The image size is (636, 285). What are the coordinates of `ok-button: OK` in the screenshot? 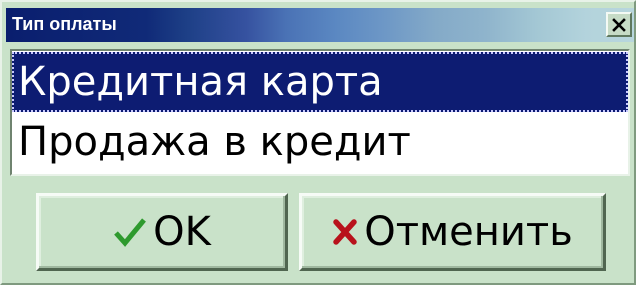 It's located at (162, 232).